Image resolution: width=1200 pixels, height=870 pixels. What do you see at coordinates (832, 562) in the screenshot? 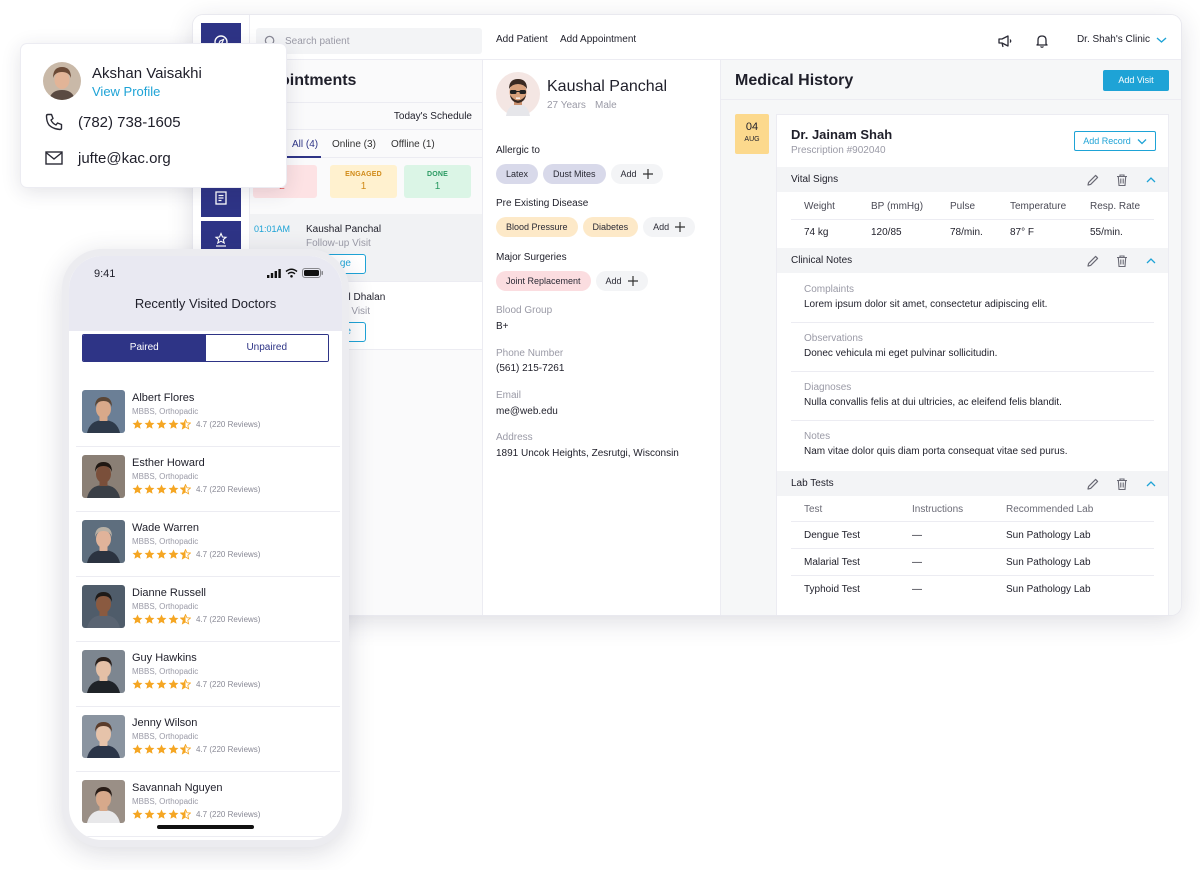
I see `lab-cell: Malarial Test` at bounding box center [832, 562].